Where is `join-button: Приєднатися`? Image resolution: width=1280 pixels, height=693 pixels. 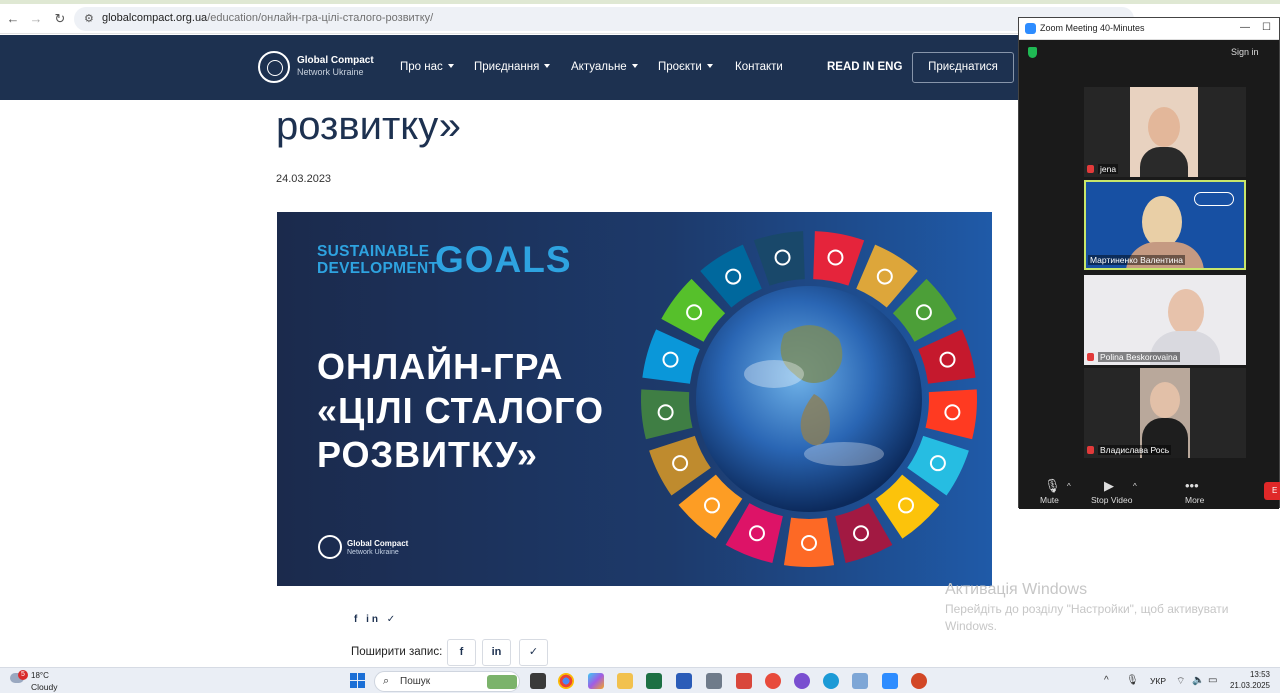
join-button: Приєднатися is located at coordinates (963, 67).